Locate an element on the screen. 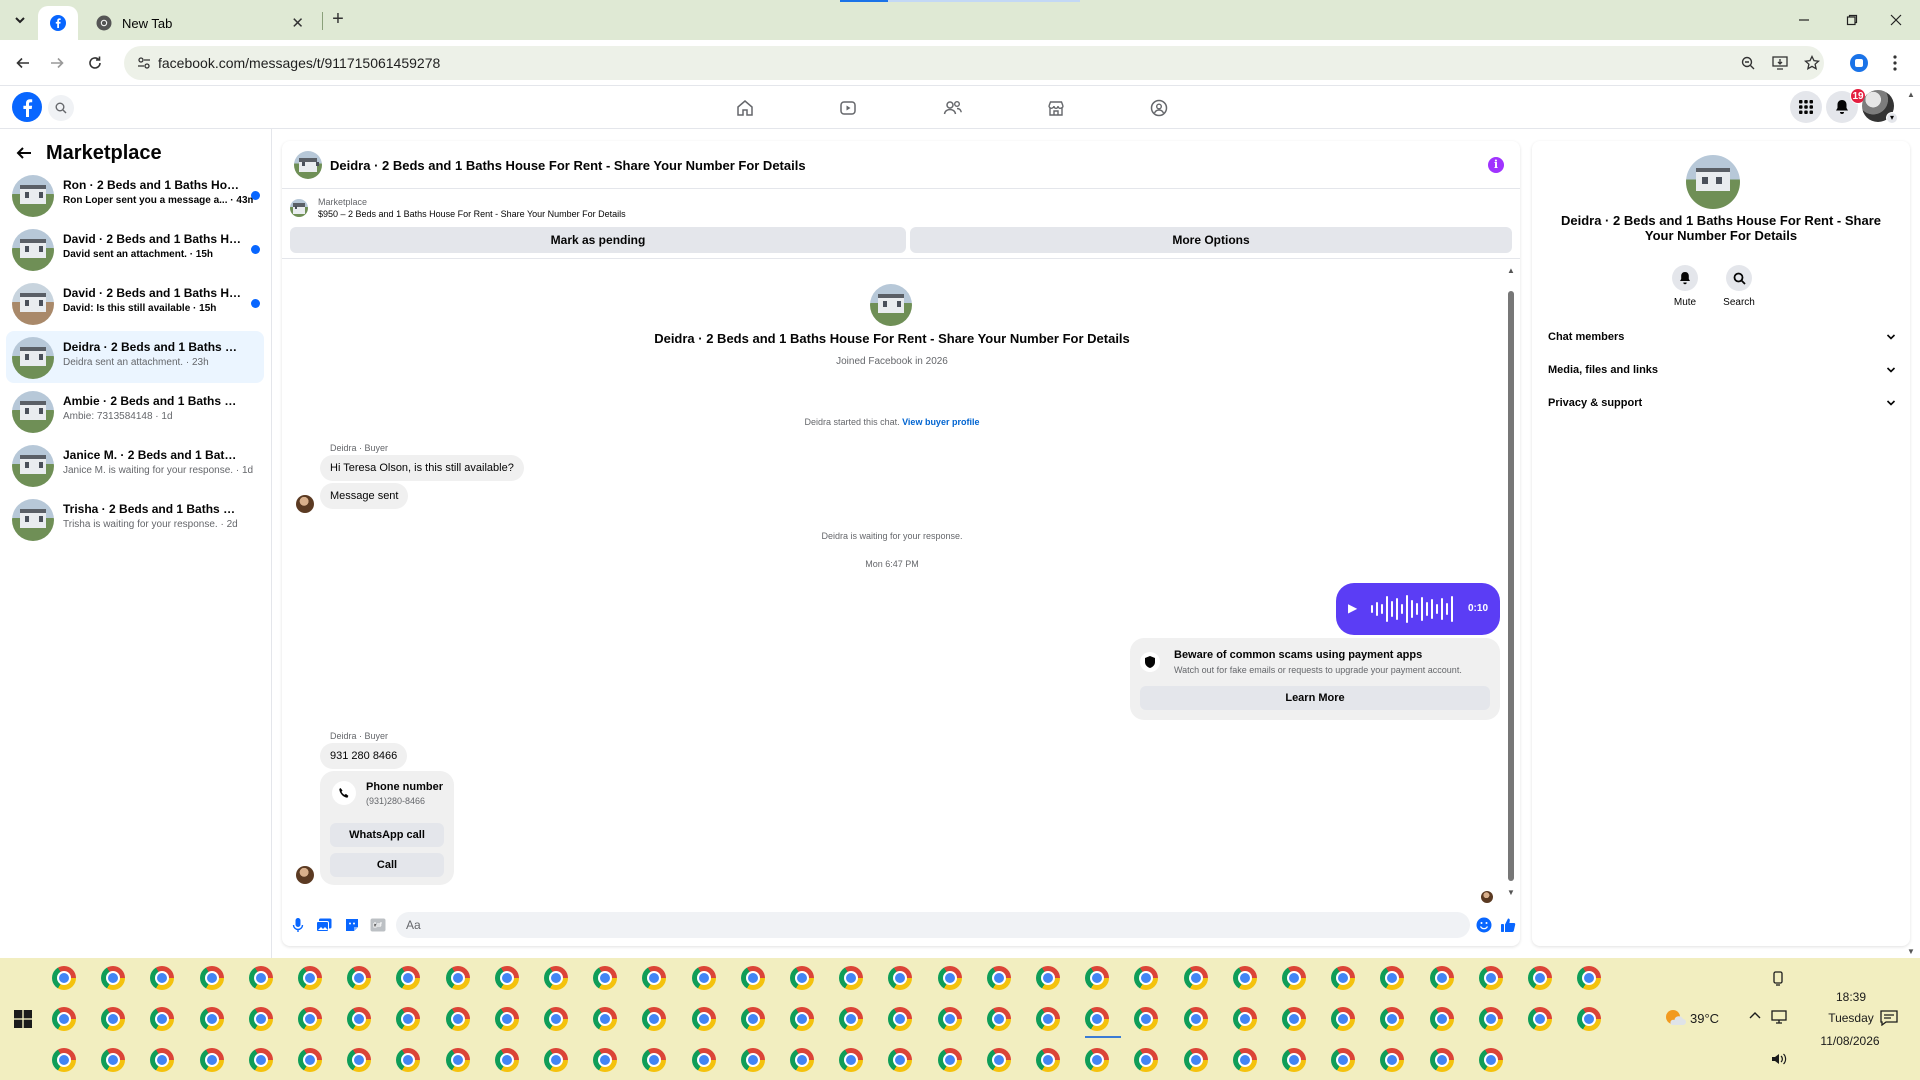  show-hidden-icons-chevron-icon is located at coordinates (1755, 1015).